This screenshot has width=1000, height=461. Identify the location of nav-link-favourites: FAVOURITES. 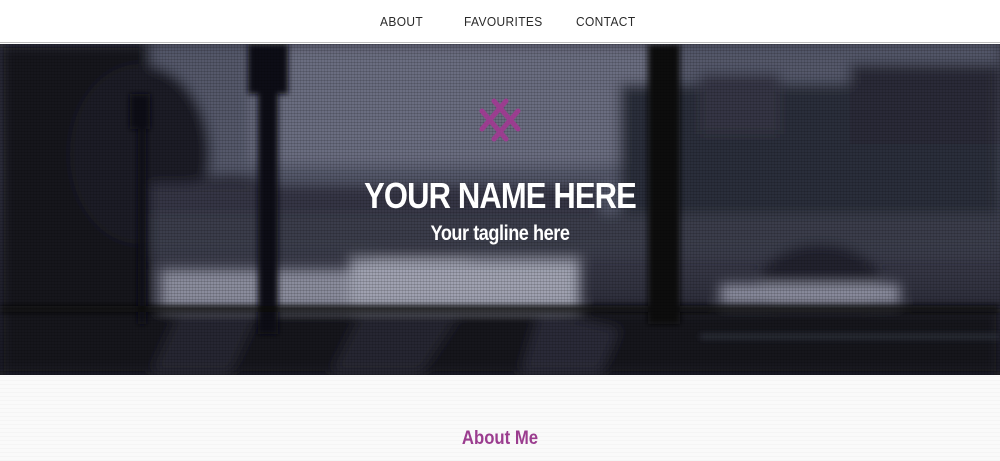
(503, 21).